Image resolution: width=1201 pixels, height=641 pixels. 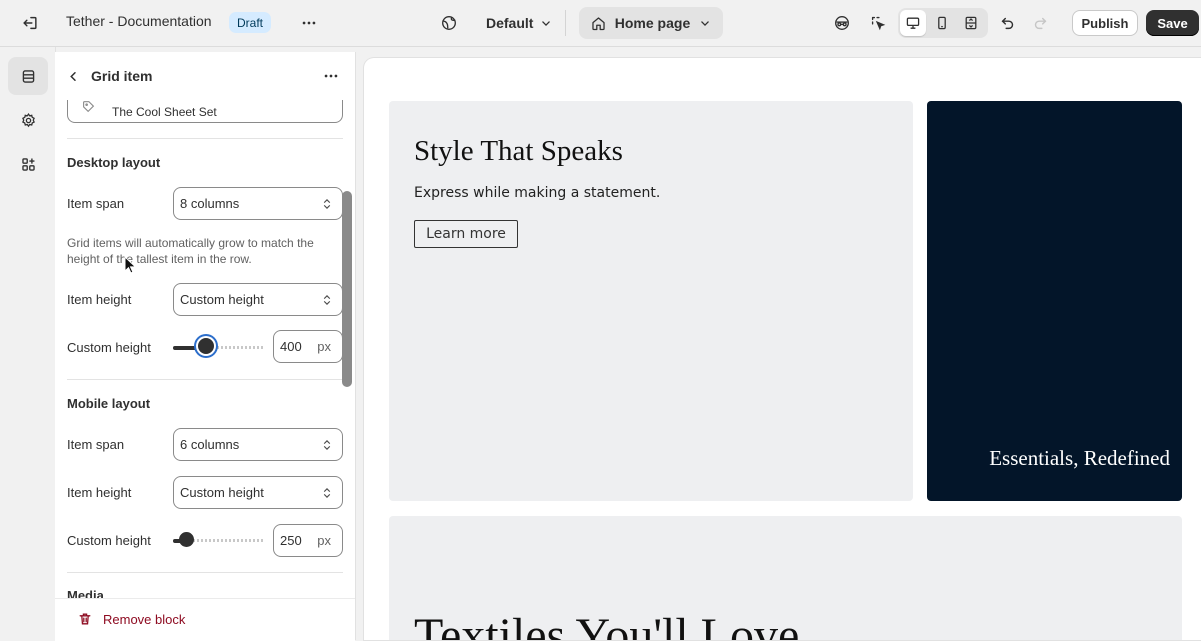 I want to click on fullscreen-view-icon, so click(x=971, y=23).